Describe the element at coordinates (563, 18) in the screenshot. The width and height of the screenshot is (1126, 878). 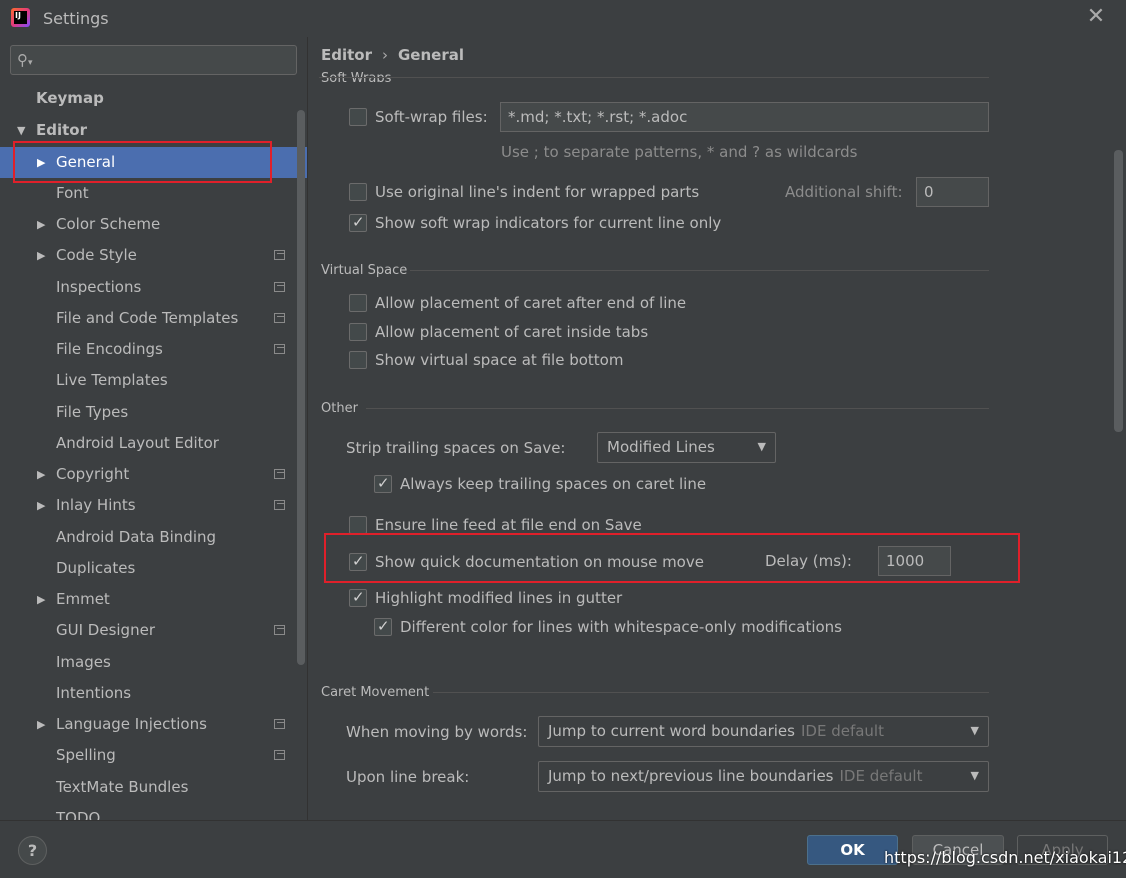
I see `title-bar` at that location.